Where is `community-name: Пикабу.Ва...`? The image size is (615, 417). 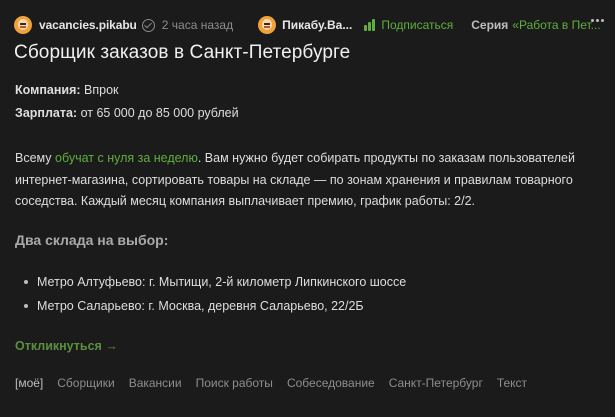
community-name: Пикабу.Ва... is located at coordinates (317, 25).